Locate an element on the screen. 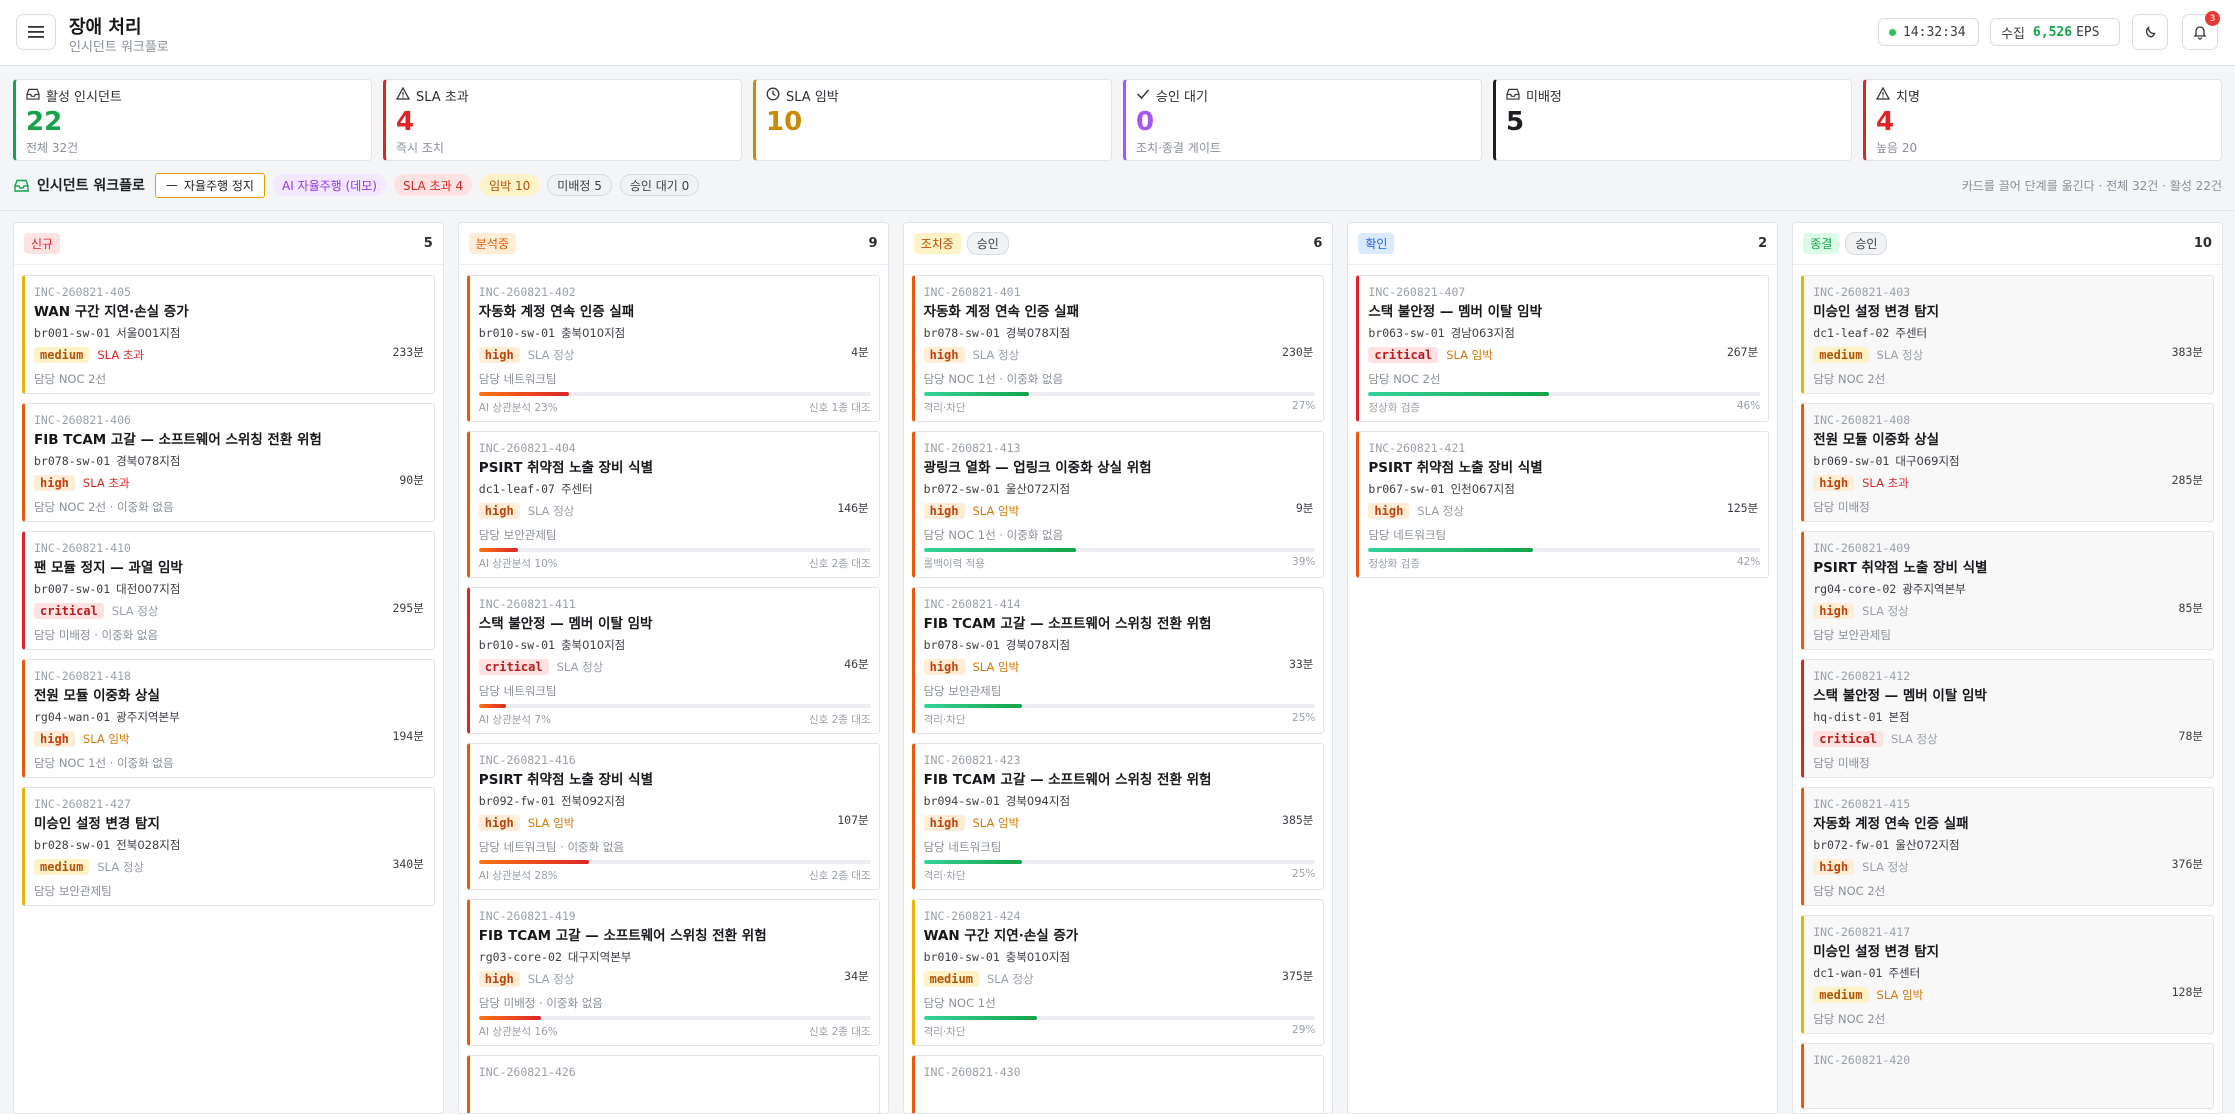  incident-card: INC-260821-420 is located at coordinates (2007, 1076).